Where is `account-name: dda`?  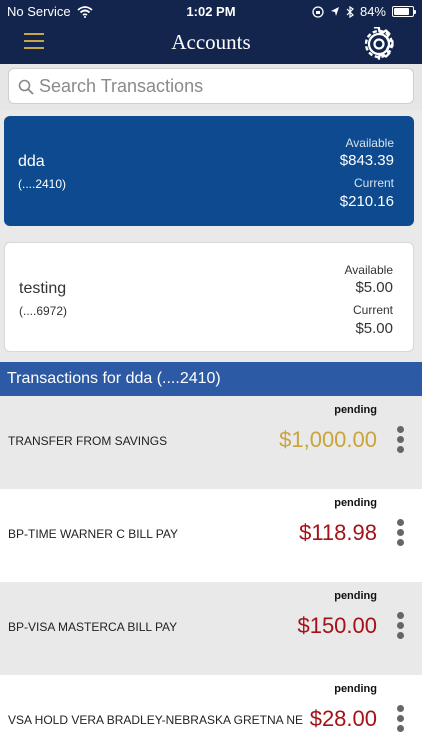 account-name: dda is located at coordinates (31, 161).